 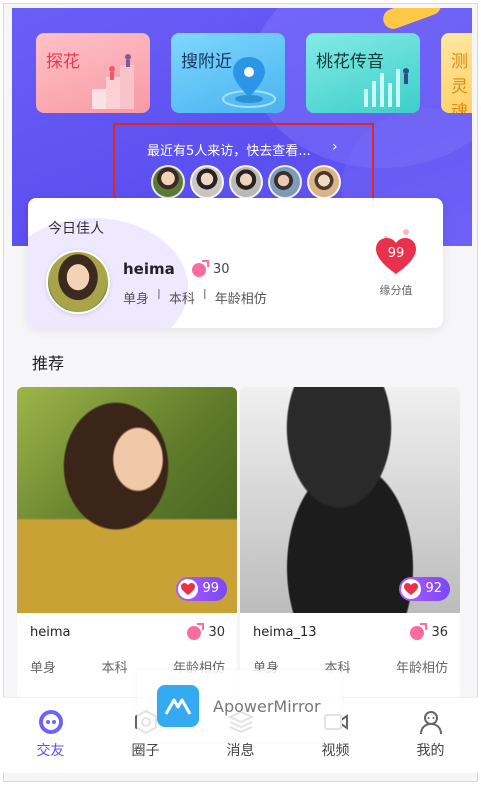 What do you see at coordinates (63, 62) in the screenshot?
I see `feature-label: 探花` at bounding box center [63, 62].